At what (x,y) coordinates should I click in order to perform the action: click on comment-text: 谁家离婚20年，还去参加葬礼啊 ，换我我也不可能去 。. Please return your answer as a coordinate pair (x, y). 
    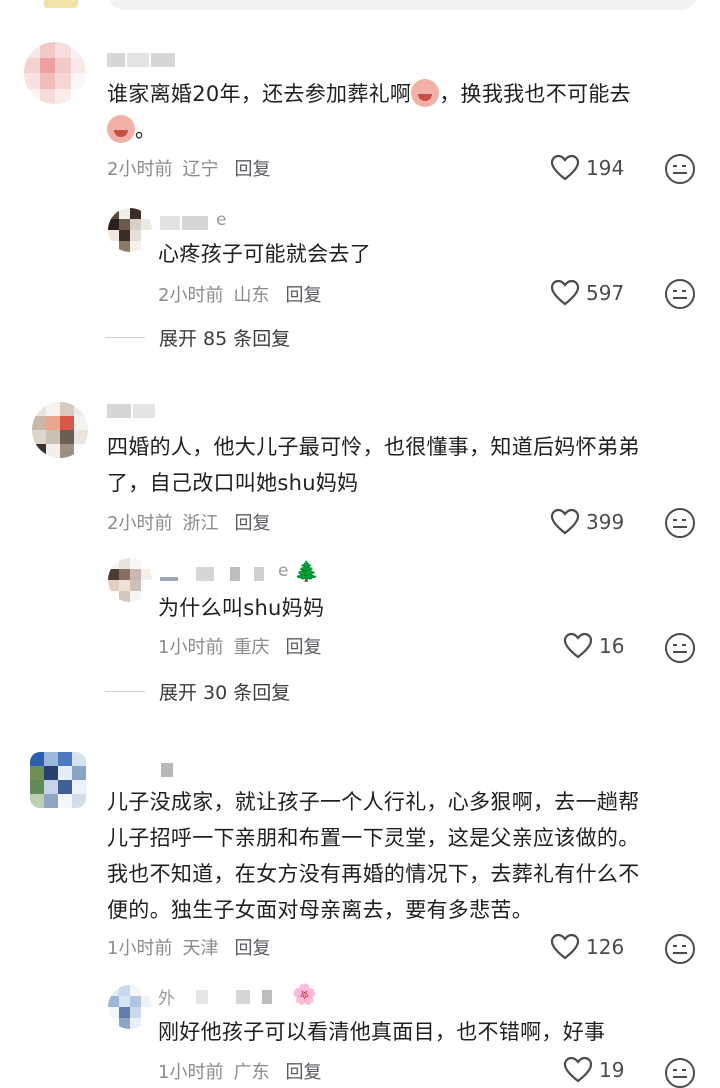
    Looking at the image, I should click on (397, 112).